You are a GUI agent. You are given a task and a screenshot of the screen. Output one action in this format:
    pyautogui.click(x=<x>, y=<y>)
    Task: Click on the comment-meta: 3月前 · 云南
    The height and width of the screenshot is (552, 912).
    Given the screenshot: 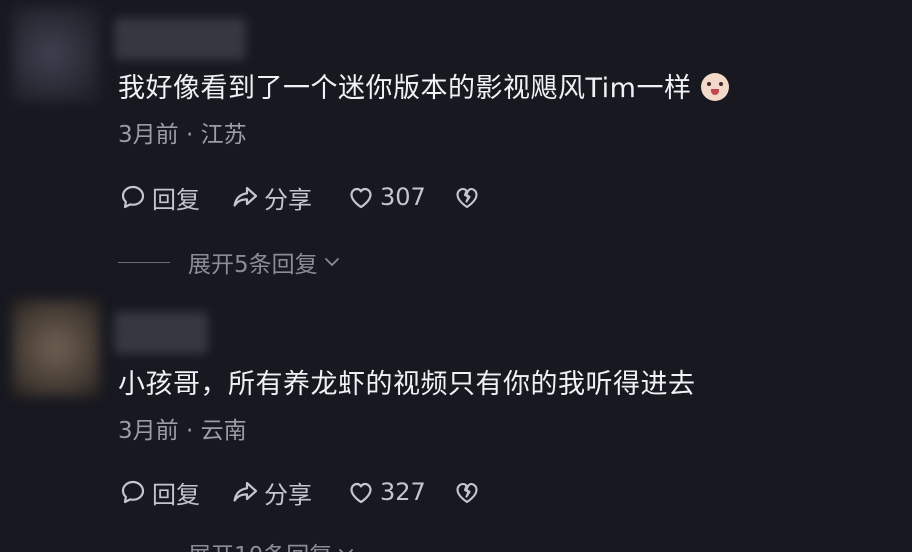 What is the action you would take?
    pyautogui.click(x=182, y=431)
    